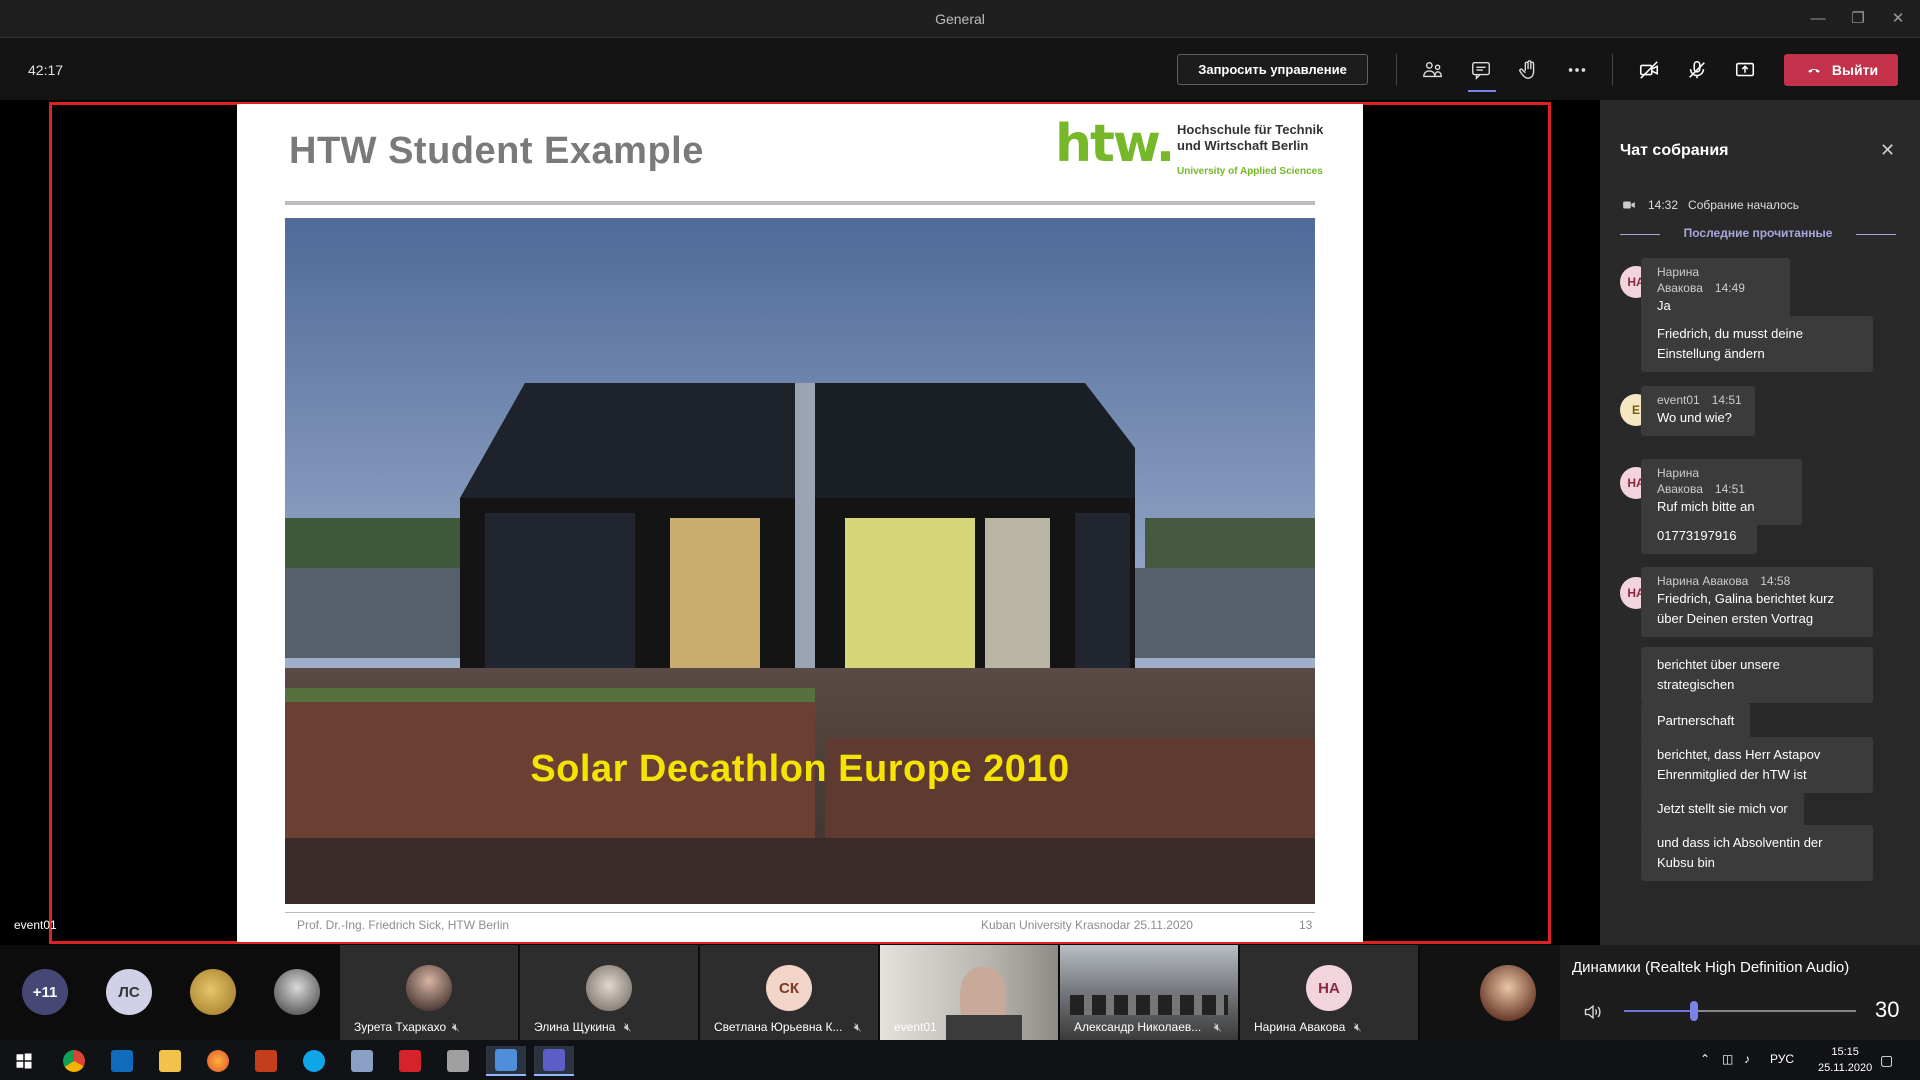  I want to click on meeting-timer: 42:17, so click(46, 70).